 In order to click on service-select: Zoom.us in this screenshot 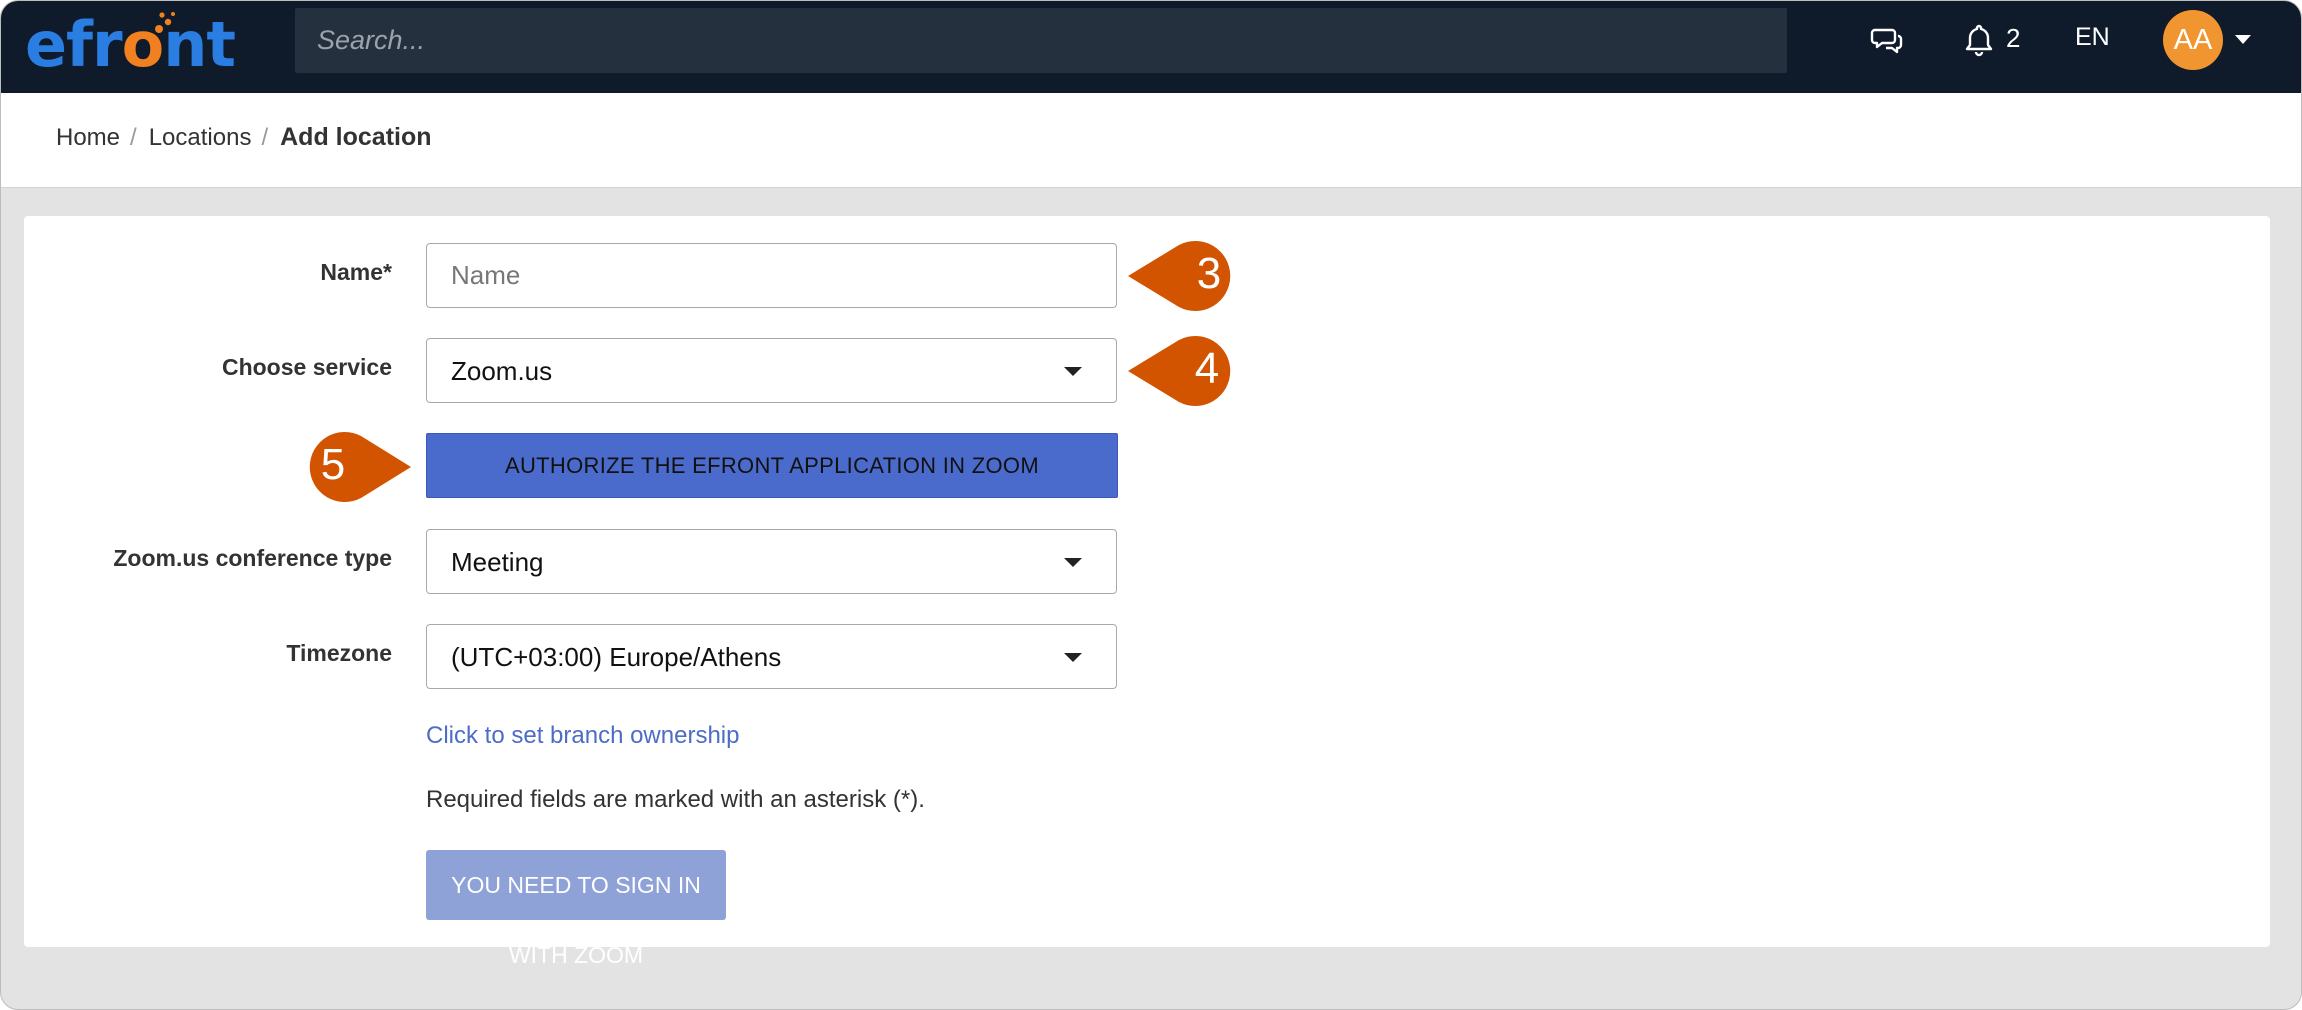, I will do `click(771, 370)`.